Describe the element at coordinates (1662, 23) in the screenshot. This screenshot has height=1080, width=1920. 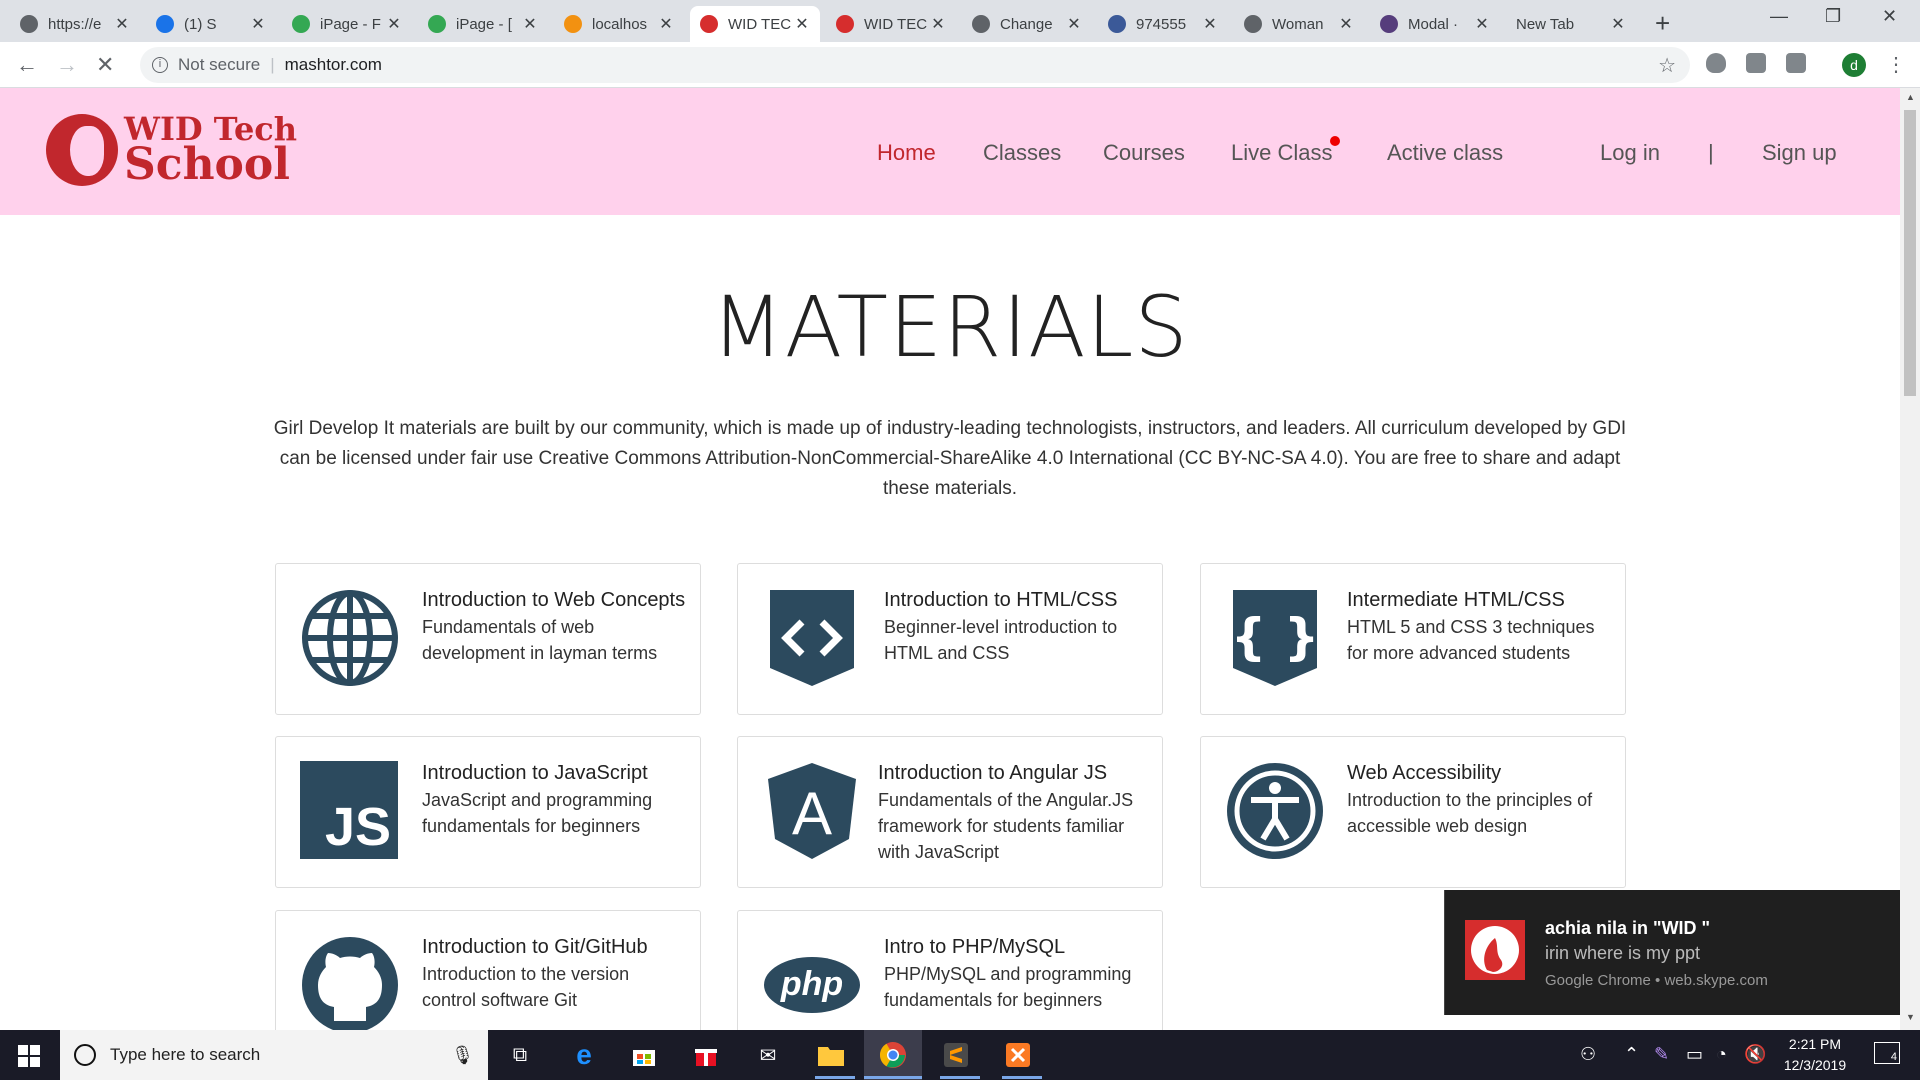
I see `new-tab-button: +` at that location.